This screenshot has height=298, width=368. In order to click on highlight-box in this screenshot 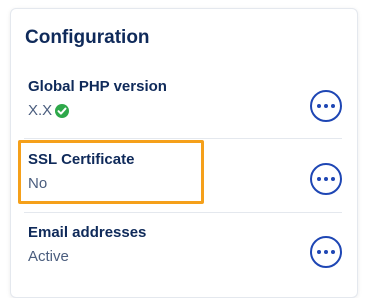, I will do `click(111, 172)`.